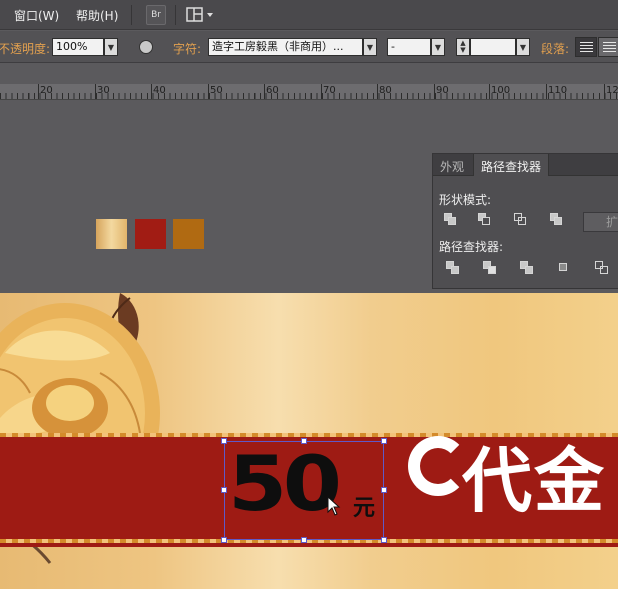  What do you see at coordinates (558, 90) in the screenshot?
I see `ruler-label: 110` at bounding box center [558, 90].